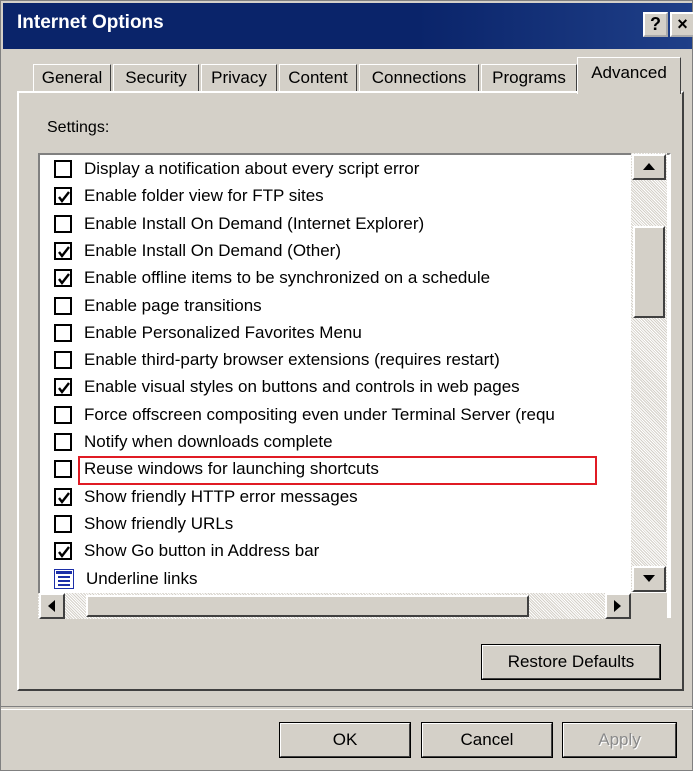 This screenshot has width=693, height=771. Describe the element at coordinates (681, 24) in the screenshot. I see `close-button: ×` at that location.